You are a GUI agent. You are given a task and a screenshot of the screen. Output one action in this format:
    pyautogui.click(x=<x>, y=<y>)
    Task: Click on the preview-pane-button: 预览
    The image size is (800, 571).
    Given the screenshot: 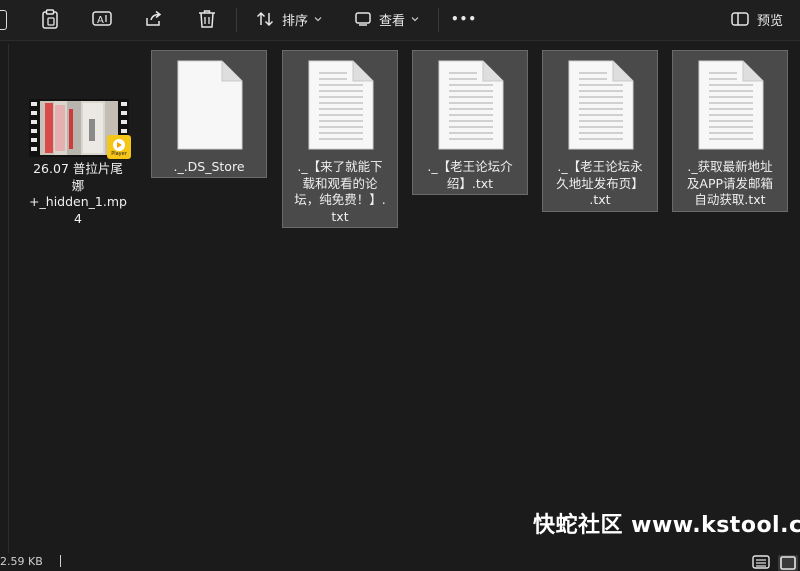 What is the action you would take?
    pyautogui.click(x=757, y=19)
    